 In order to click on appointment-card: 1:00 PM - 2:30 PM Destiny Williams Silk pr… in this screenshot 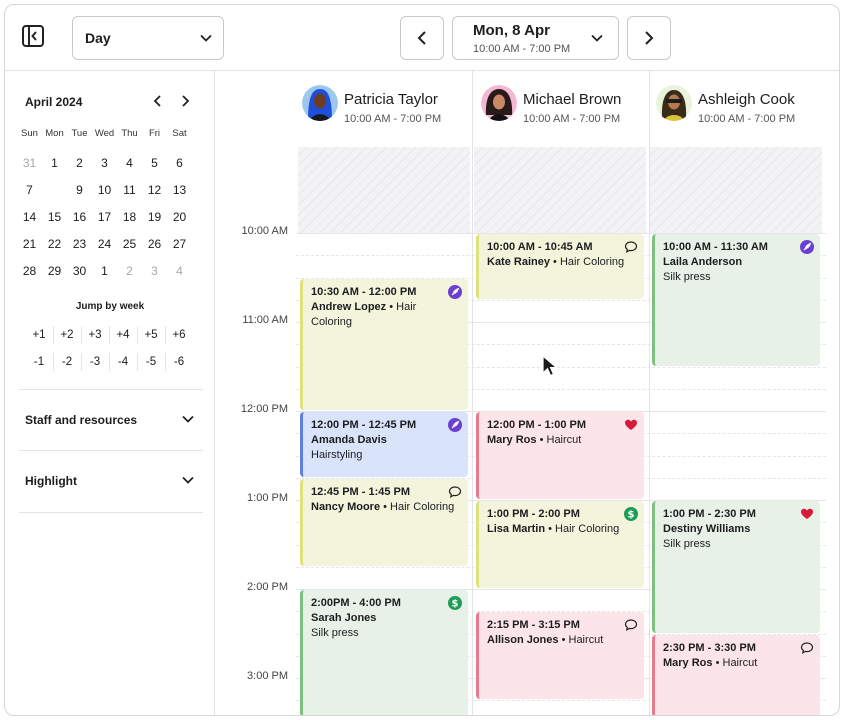, I will do `click(736, 567)`.